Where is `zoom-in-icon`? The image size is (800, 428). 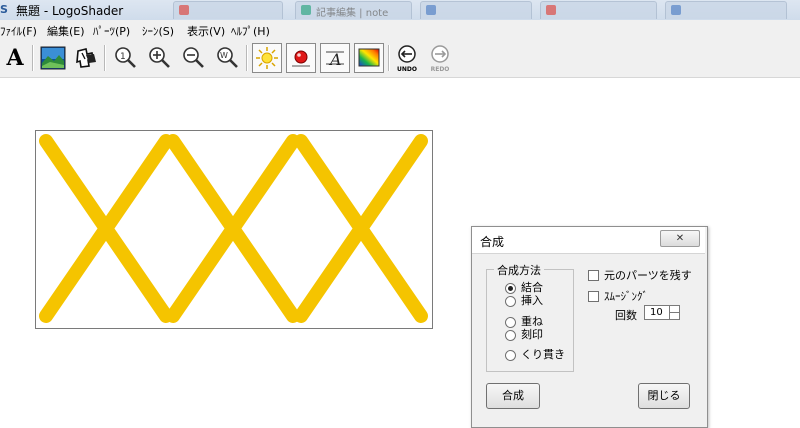 zoom-in-icon is located at coordinates (159, 57).